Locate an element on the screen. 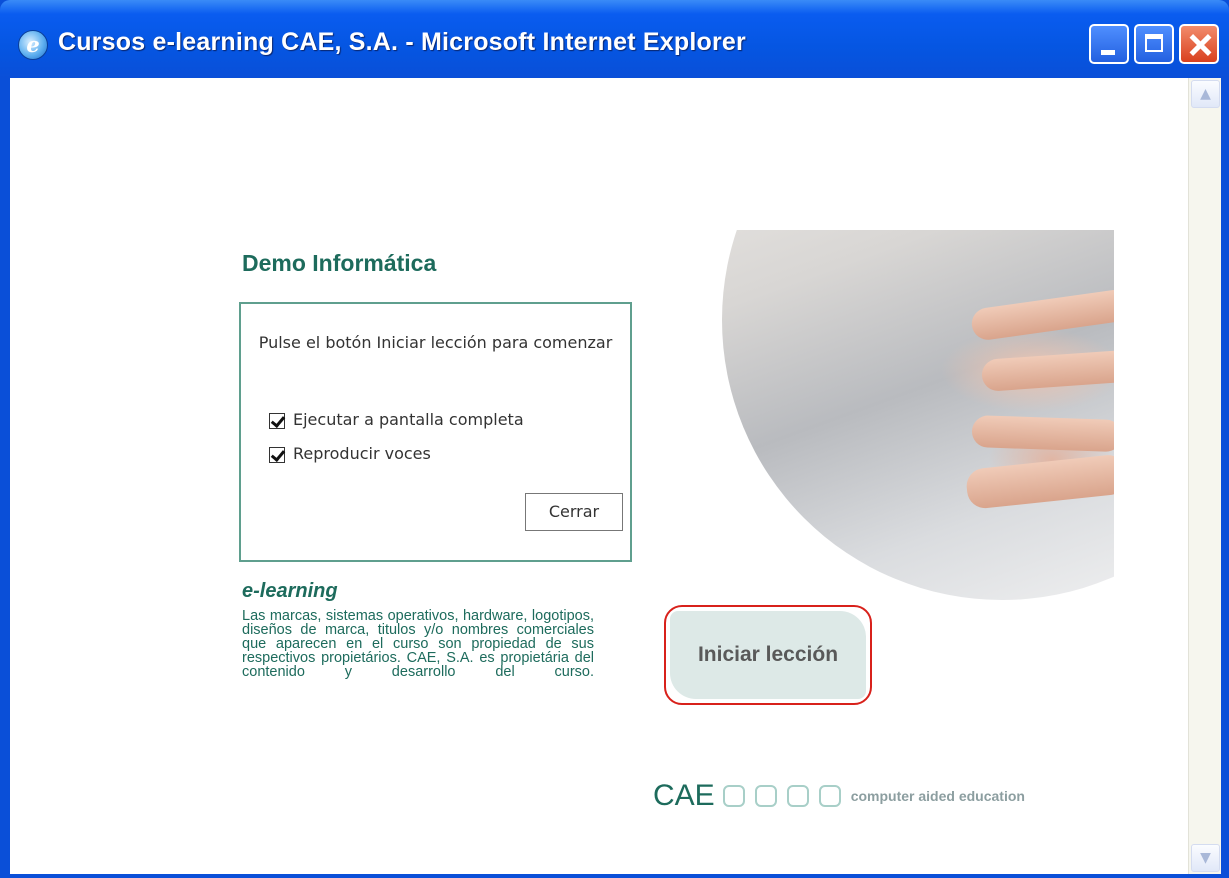 The height and width of the screenshot is (878, 1229). start-lesson-label: Iniciar lección is located at coordinates (768, 654).